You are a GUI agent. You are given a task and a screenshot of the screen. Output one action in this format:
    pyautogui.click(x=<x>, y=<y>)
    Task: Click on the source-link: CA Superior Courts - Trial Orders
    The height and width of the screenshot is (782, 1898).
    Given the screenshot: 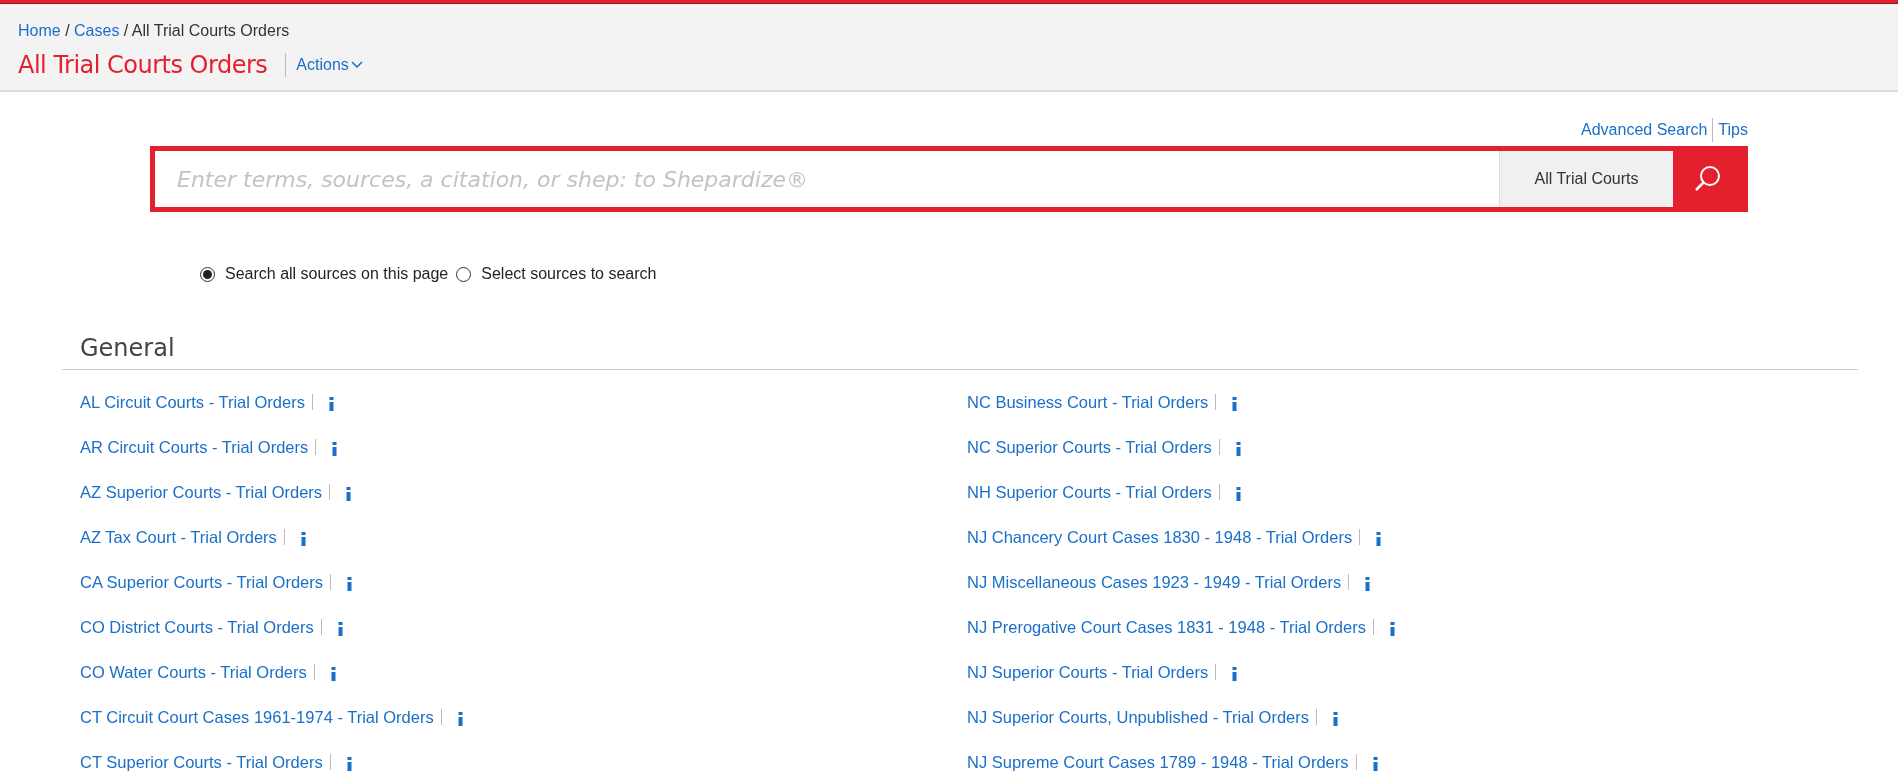 What is the action you would take?
    pyautogui.click(x=201, y=582)
    